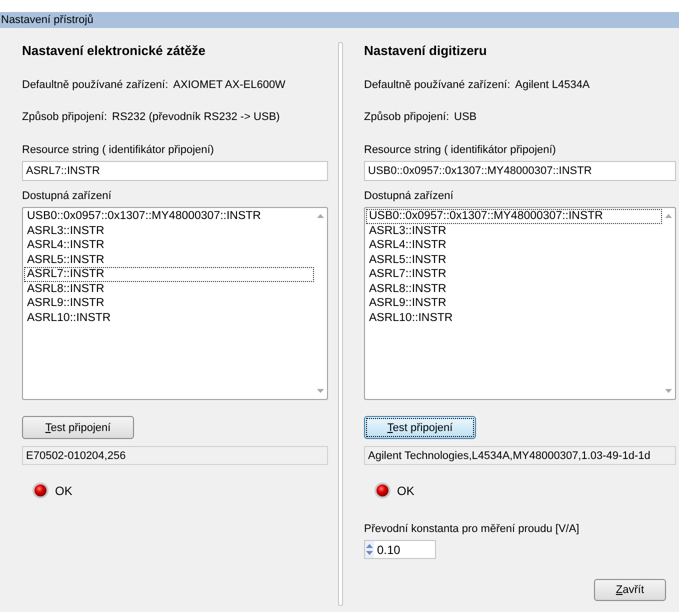 This screenshot has height=612, width=679. I want to click on section-heading: Nastavení digitizeru, so click(426, 51).